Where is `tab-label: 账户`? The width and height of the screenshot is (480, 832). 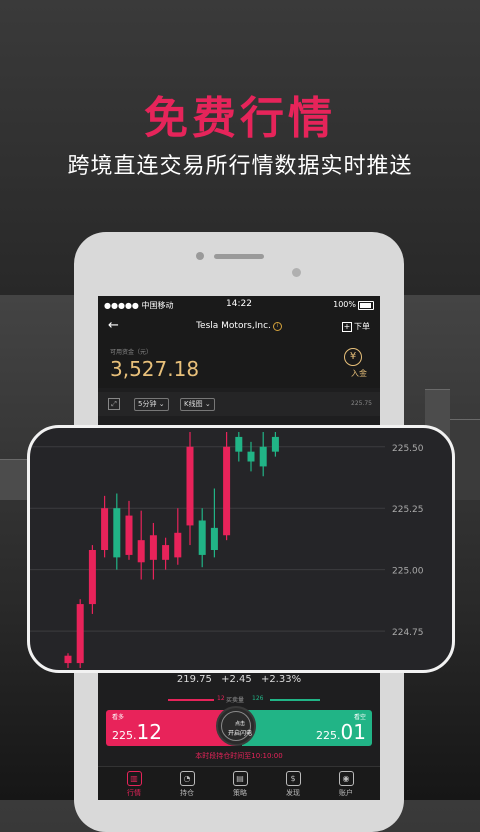
tab-label: 账户 is located at coordinates (346, 793).